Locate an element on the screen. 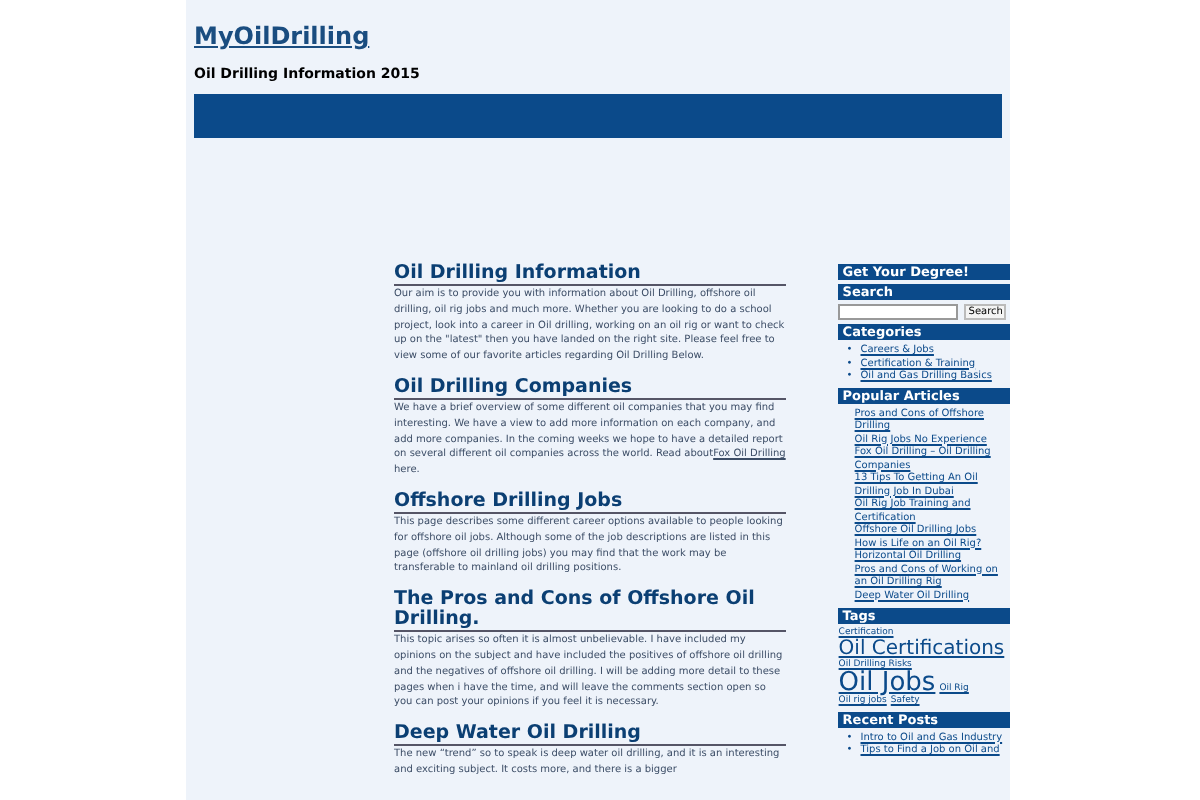  post-title: Offshore Drilling Jobs is located at coordinates (590, 502).